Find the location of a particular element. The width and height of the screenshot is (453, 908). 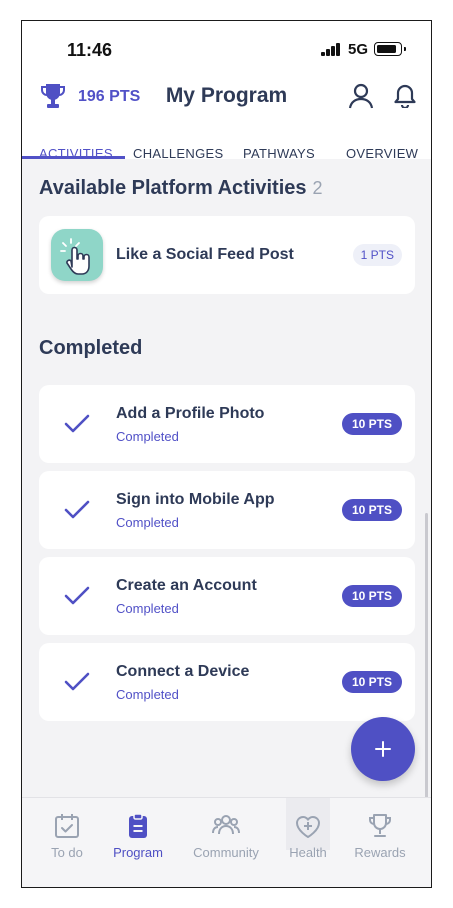

nav-health-label: Health is located at coordinates (308, 852).